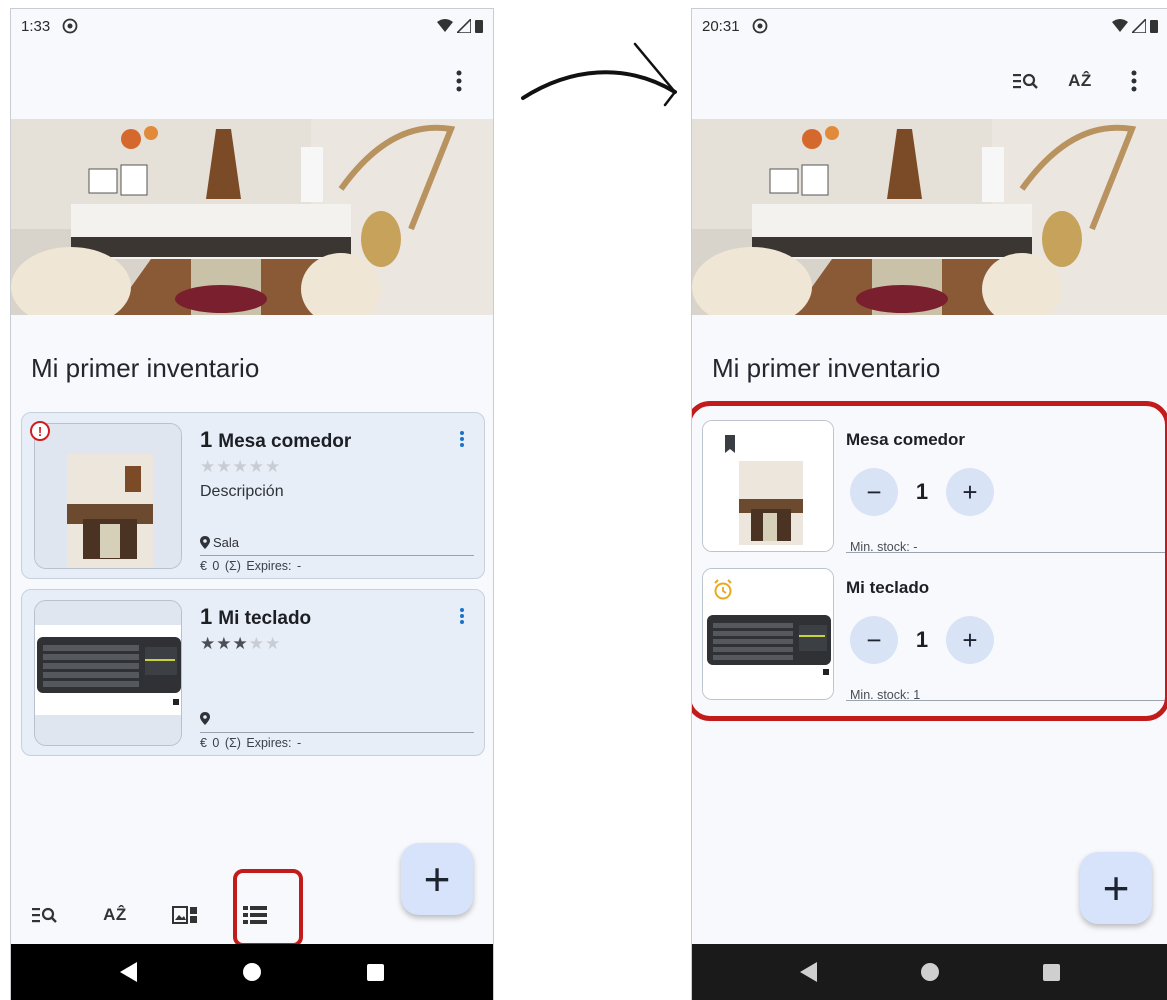  Describe the element at coordinates (929, 561) in the screenshot. I see `list-highlight` at that location.